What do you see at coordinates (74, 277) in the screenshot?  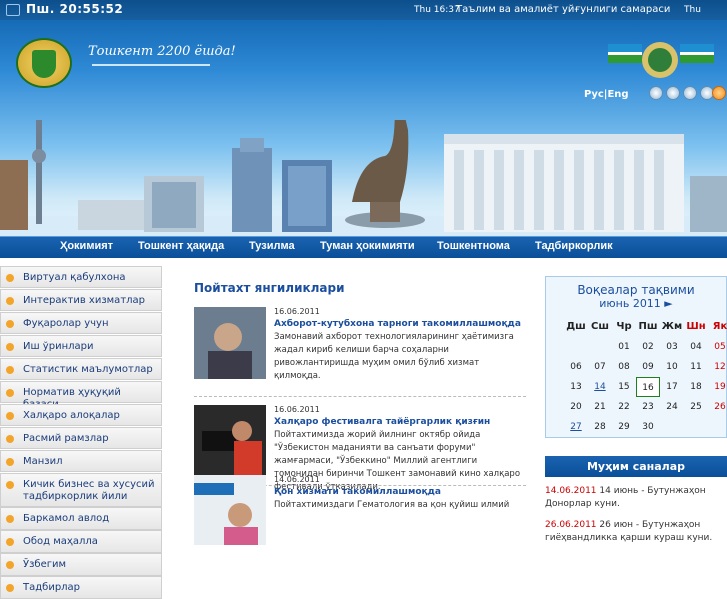 I see `sidebar-item-label: Виртуал қабулхона` at bounding box center [74, 277].